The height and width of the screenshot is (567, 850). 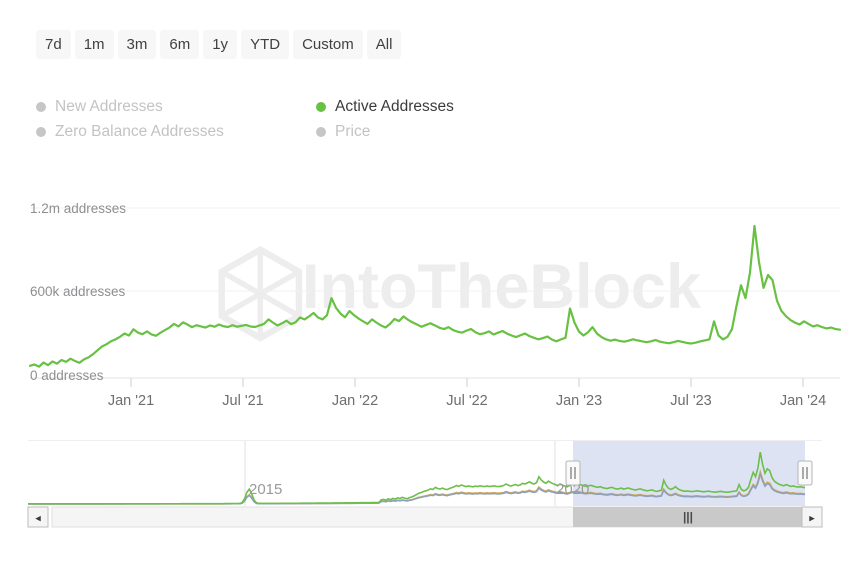 I want to click on navigator-axis-label: 2015, so click(x=265, y=489).